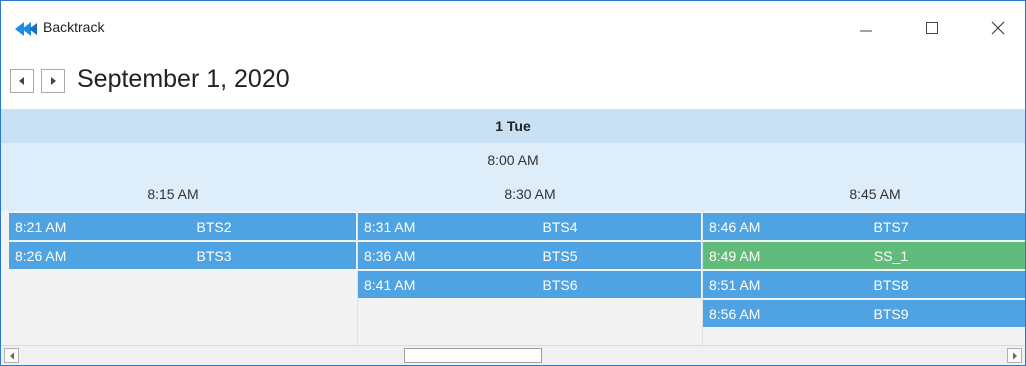 Image resolution: width=1026 pixels, height=366 pixels. What do you see at coordinates (735, 227) in the screenshot?
I see `appointment-time: 8:46 AM` at bounding box center [735, 227].